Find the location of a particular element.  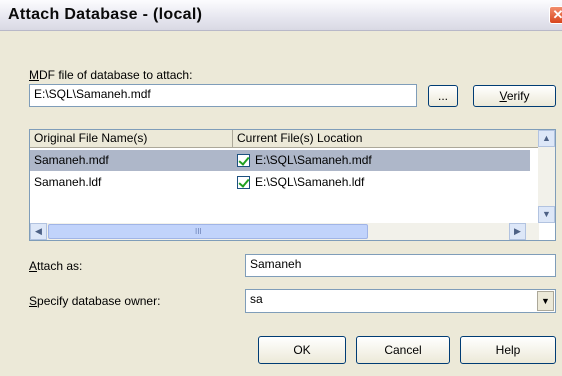

column-header-location: Current File(s) Location is located at coordinates (386, 139).